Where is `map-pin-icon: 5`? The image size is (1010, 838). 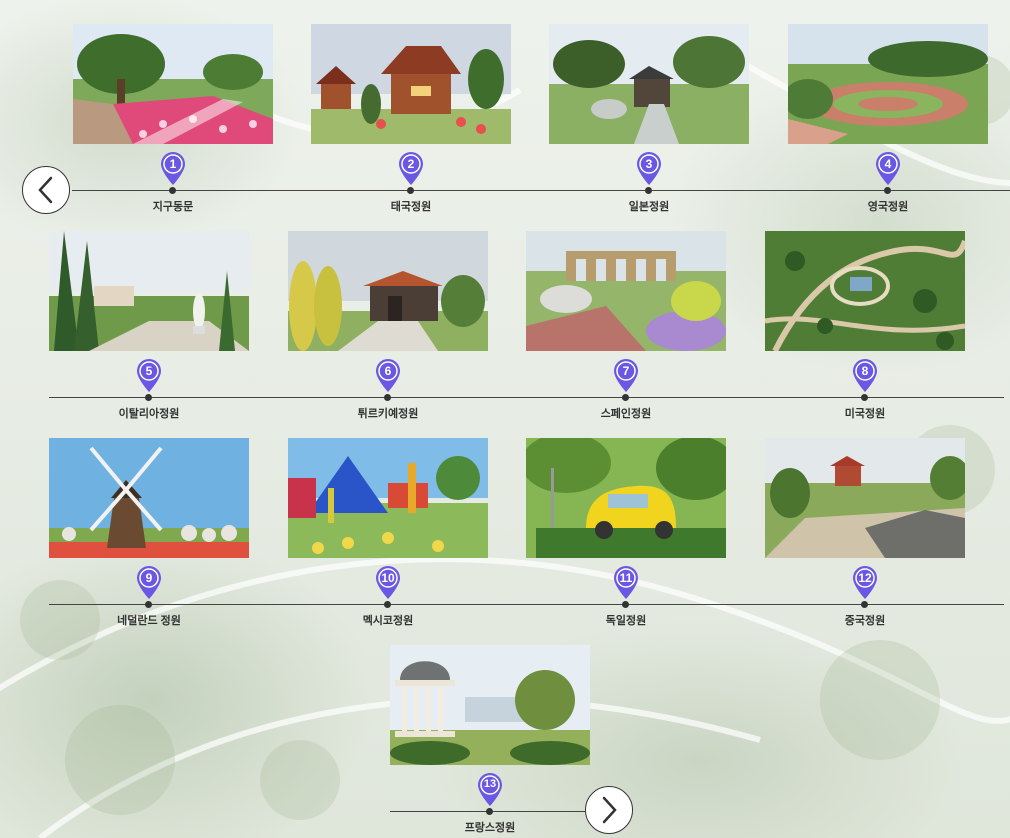 map-pin-icon: 5 is located at coordinates (149, 376).